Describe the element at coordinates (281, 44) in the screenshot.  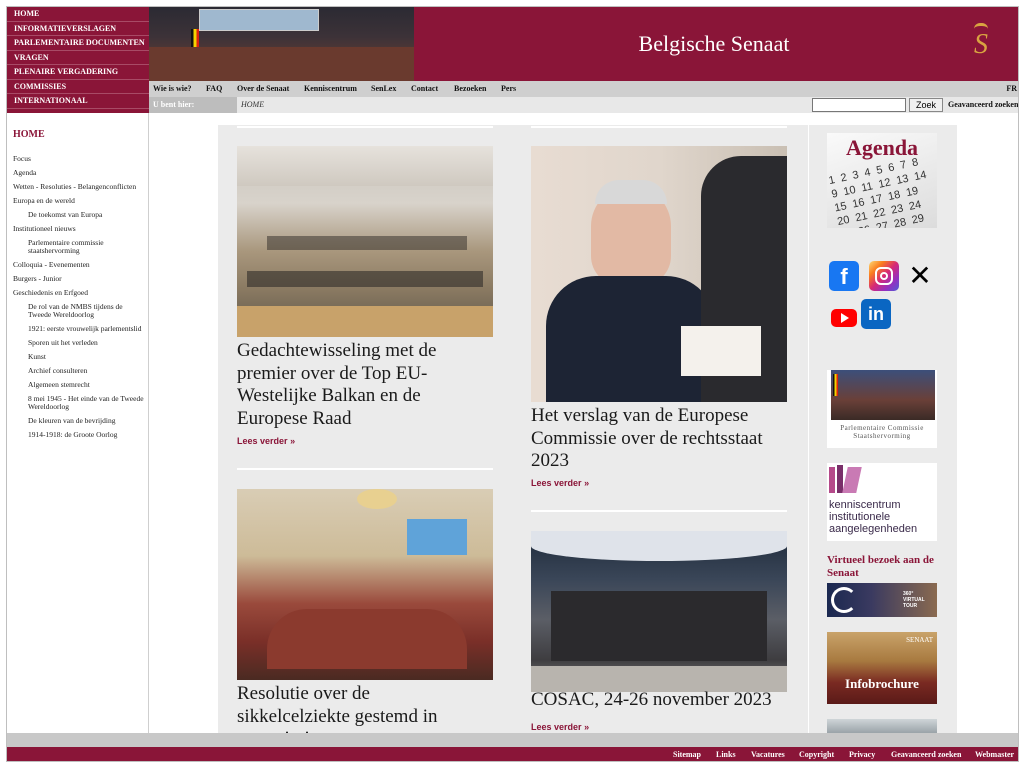
I see `header-plenary-photo` at that location.